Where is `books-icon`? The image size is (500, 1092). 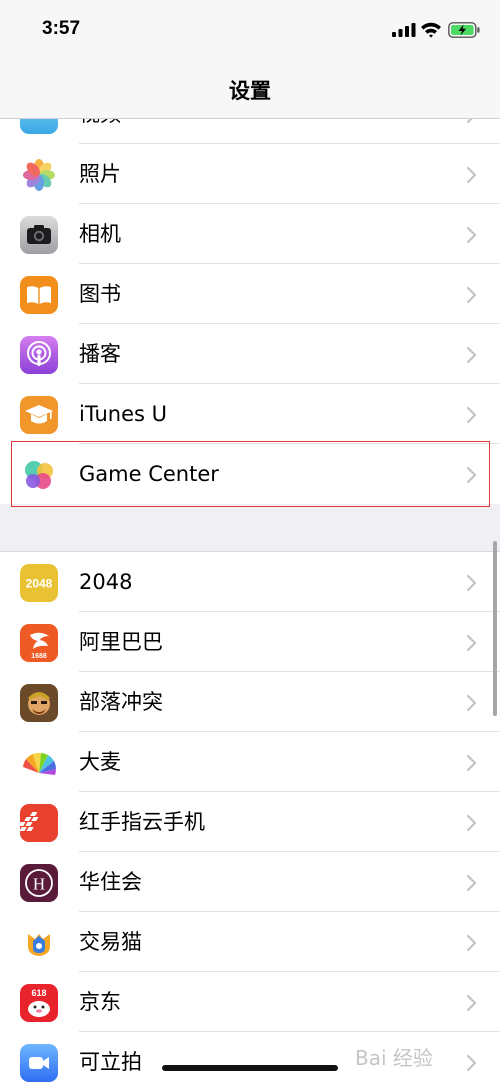 books-icon is located at coordinates (39, 295).